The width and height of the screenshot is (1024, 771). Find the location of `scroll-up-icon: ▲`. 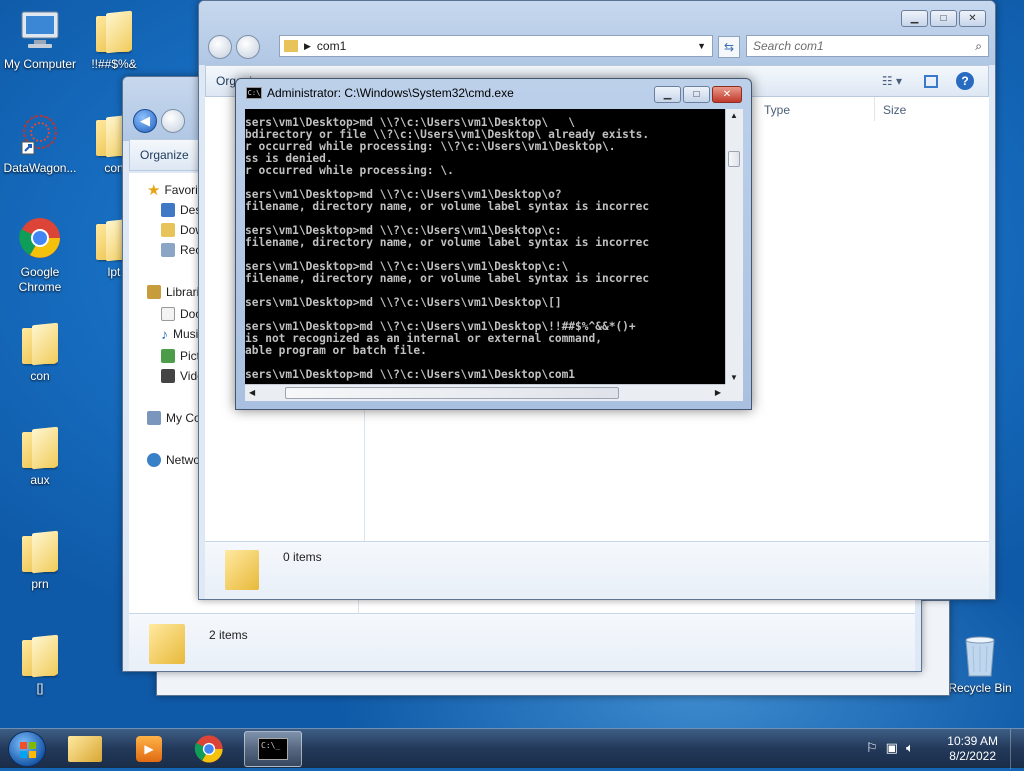

scroll-up-icon: ▲ is located at coordinates (734, 115).